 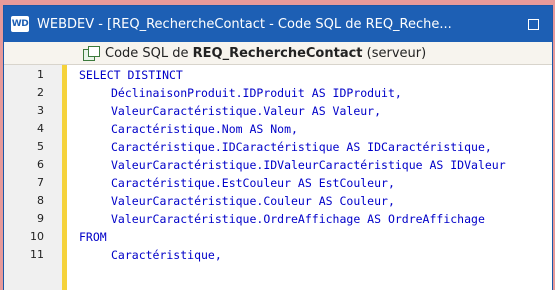 What do you see at coordinates (40, 110) in the screenshot?
I see `line-number: 3` at bounding box center [40, 110].